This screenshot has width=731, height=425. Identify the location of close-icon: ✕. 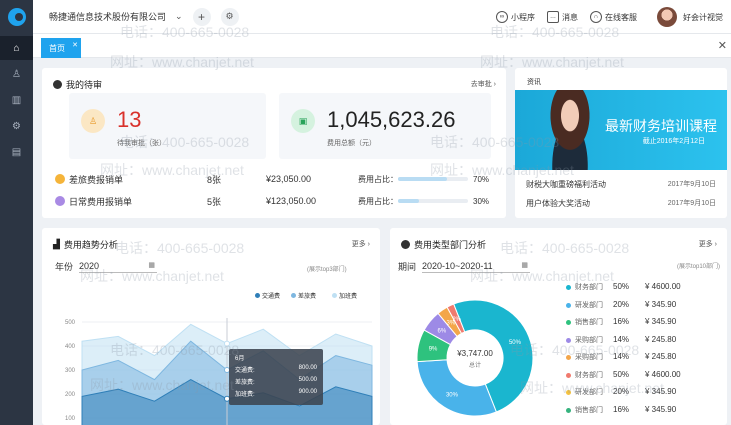
(75, 45).